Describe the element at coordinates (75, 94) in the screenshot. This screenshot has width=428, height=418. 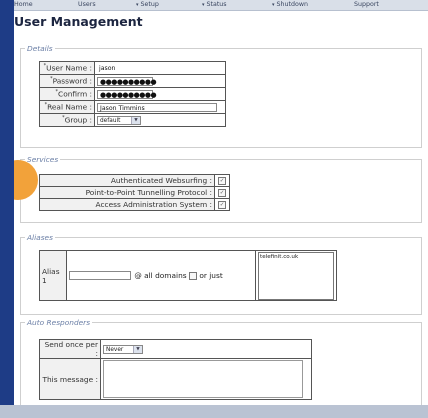
I see `confirm-label-text: Confirm :` at that location.